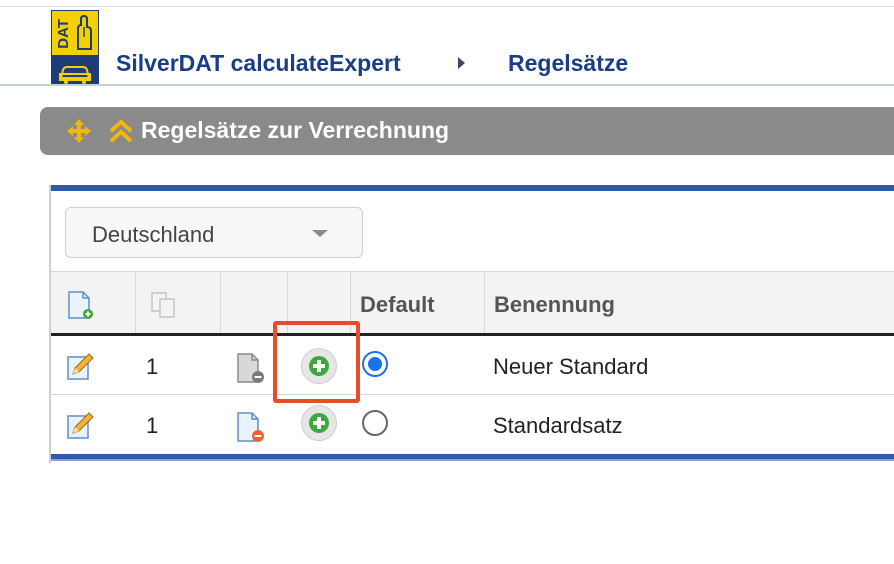 The width and height of the screenshot is (894, 564). I want to click on copy-icon, so click(164, 305).